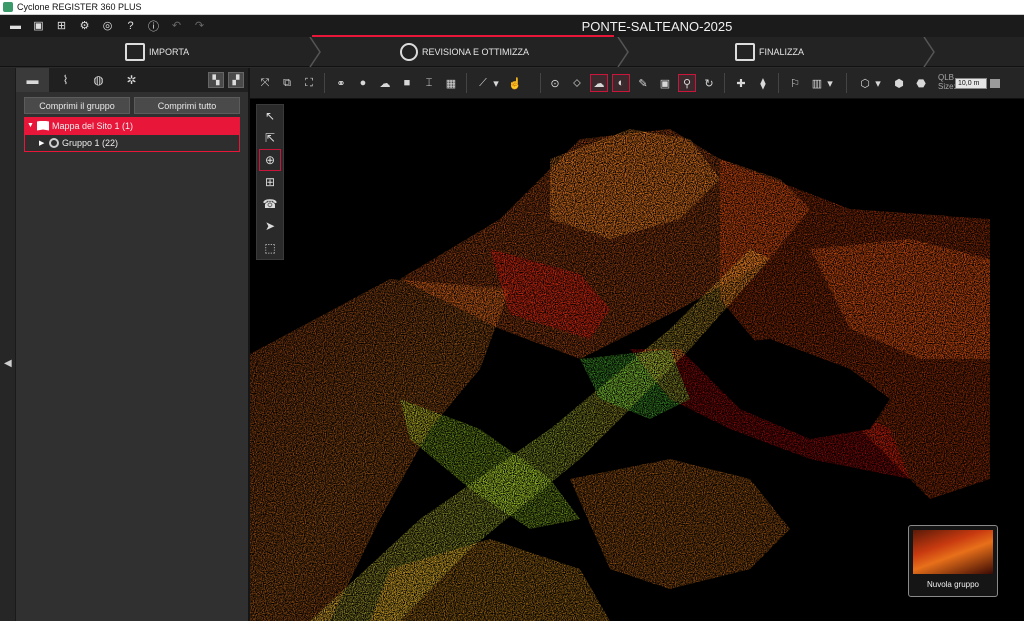 The width and height of the screenshot is (1024, 621). Describe the element at coordinates (795, 83) in the screenshot. I see `walk-icon: ⚐` at that location.